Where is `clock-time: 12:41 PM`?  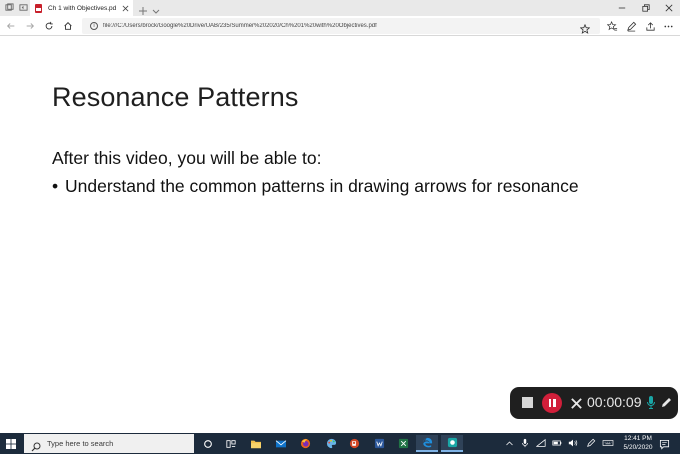 clock-time: 12:41 PM is located at coordinates (638, 438).